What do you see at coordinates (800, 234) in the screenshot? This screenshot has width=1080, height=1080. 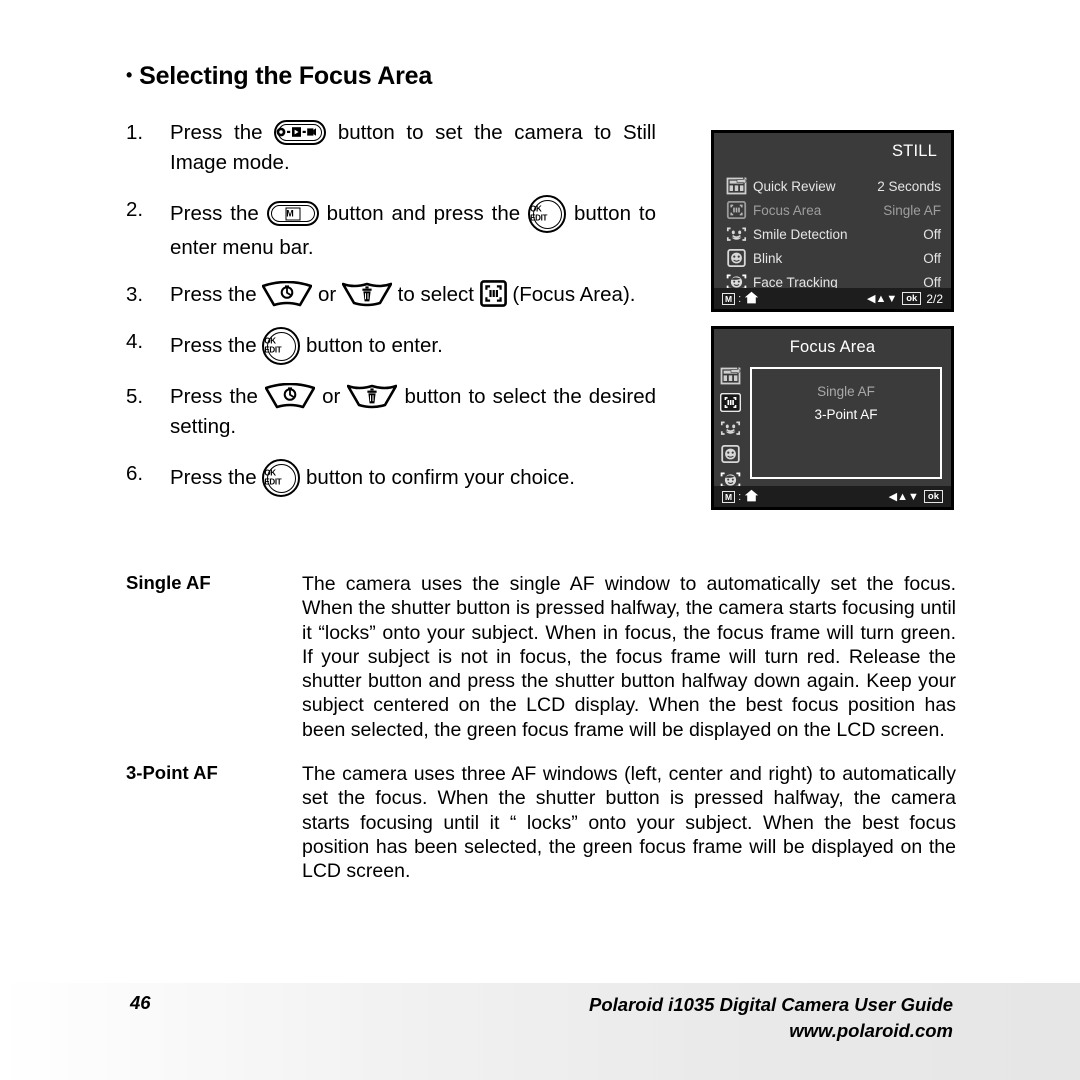 I see `menu-label-smile-detection: Smile Detection` at bounding box center [800, 234].